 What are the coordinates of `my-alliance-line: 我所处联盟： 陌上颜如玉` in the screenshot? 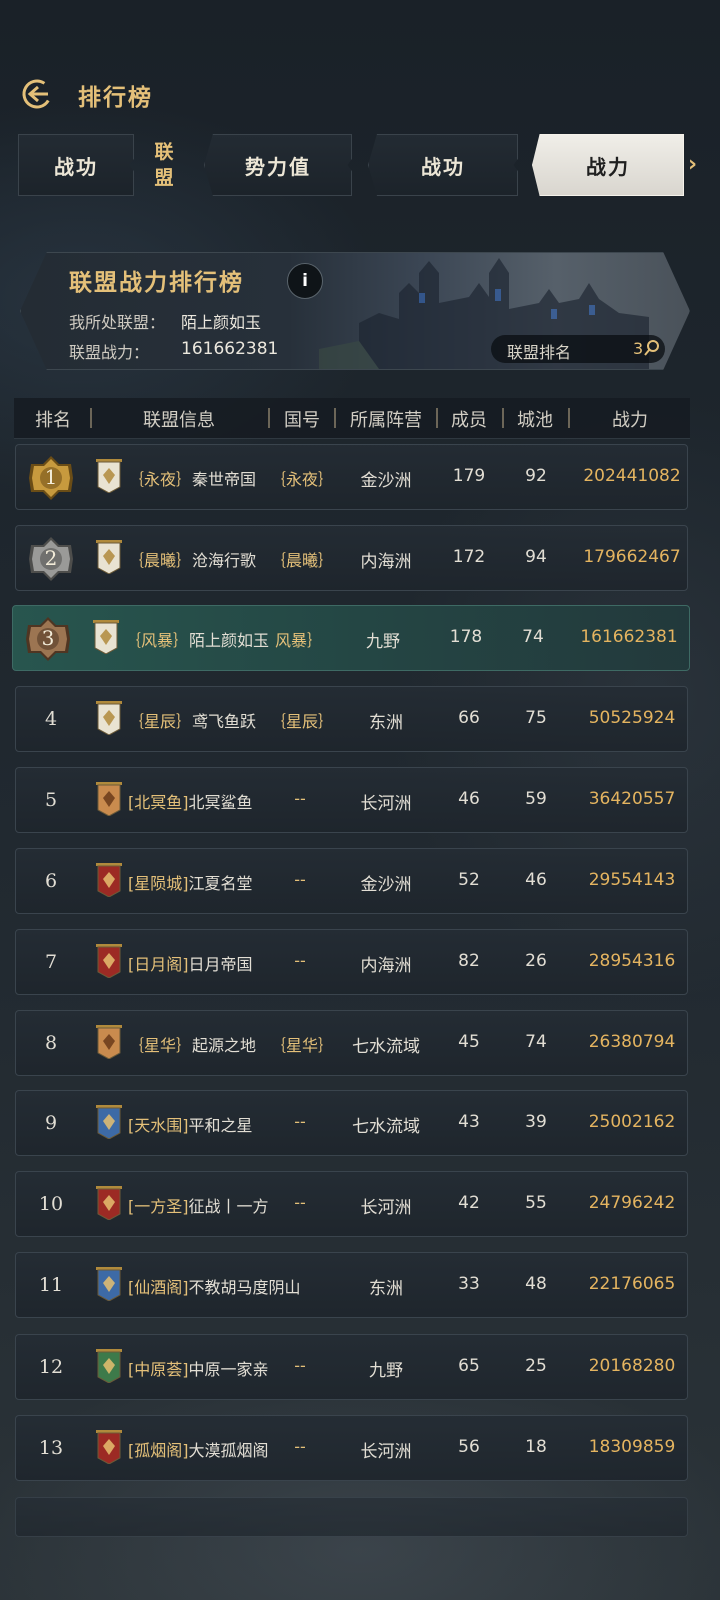 It's located at (165, 321).